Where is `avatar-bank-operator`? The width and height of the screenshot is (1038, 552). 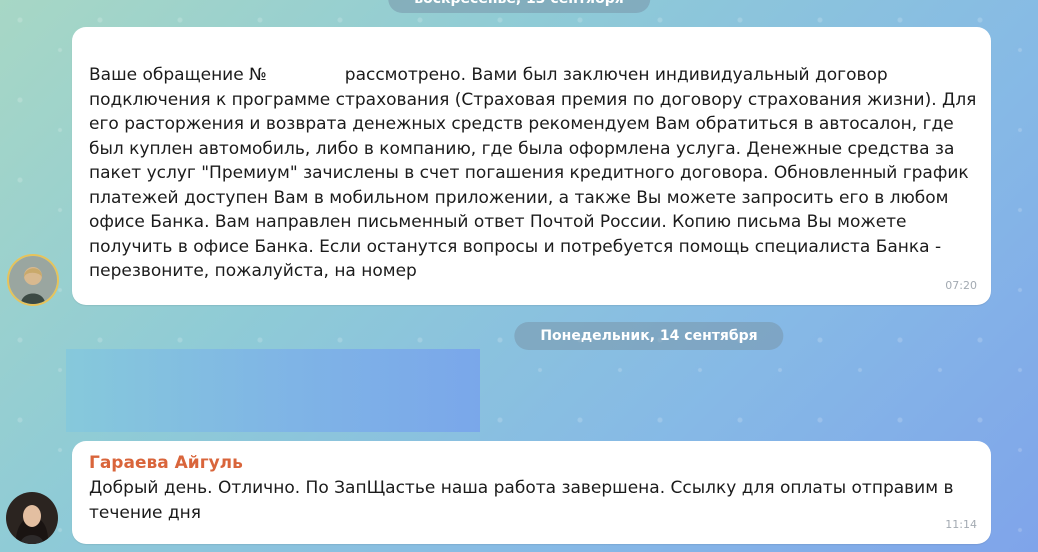 avatar-bank-operator is located at coordinates (33, 280).